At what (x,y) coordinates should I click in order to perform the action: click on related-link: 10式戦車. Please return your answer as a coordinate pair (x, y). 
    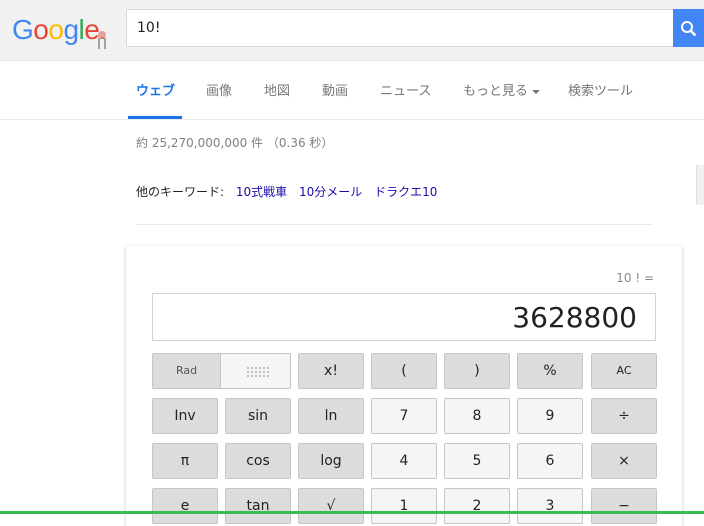
    Looking at the image, I should click on (261, 192).